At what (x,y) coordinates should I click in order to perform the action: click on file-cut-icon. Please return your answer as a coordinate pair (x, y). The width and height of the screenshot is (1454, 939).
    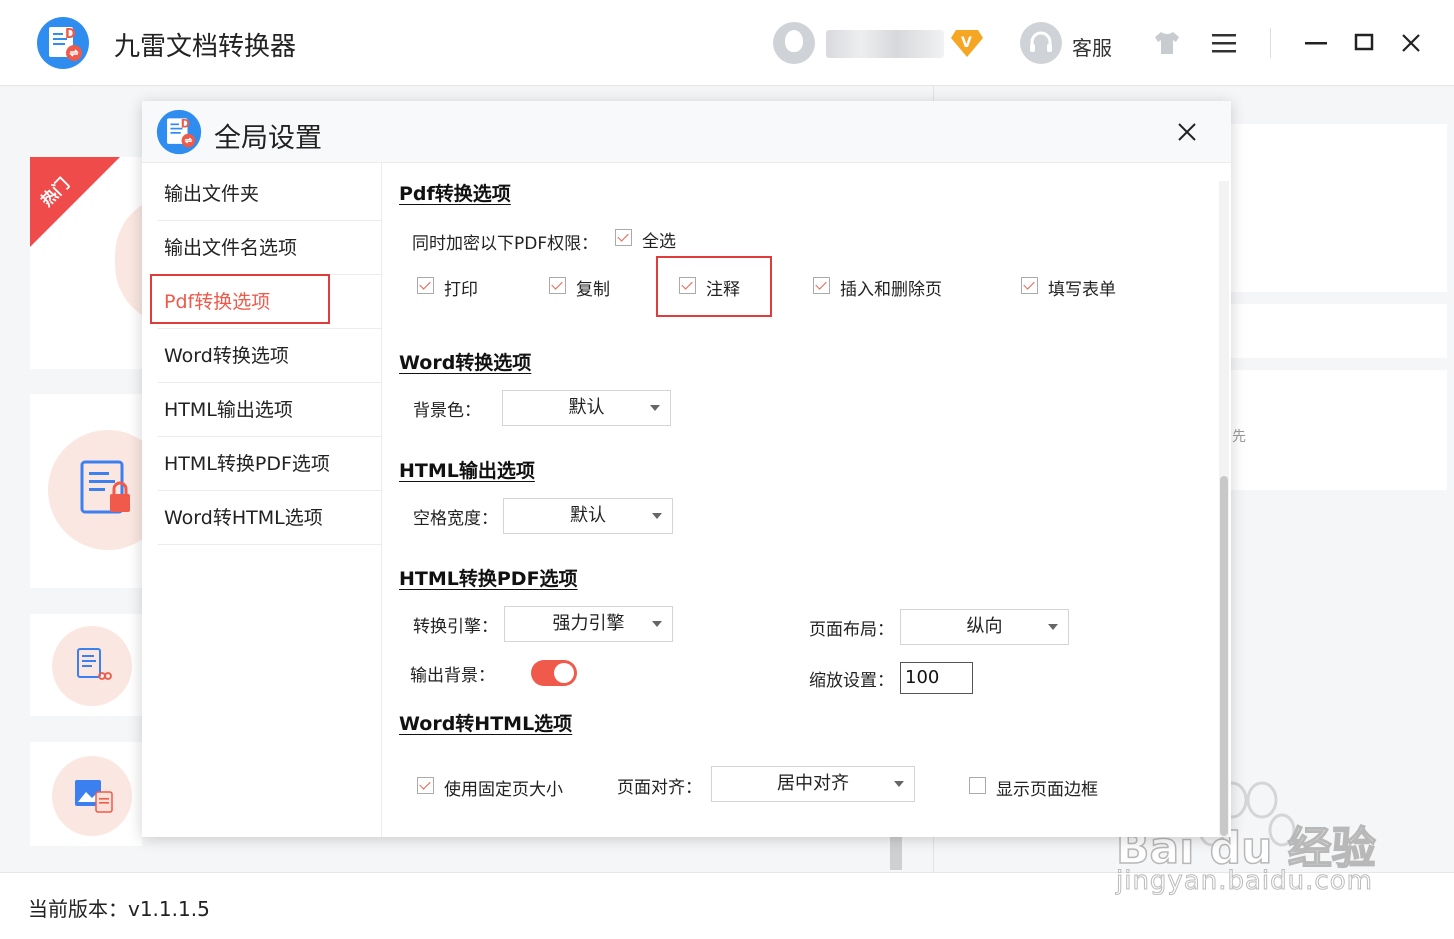
    Looking at the image, I should click on (94, 664).